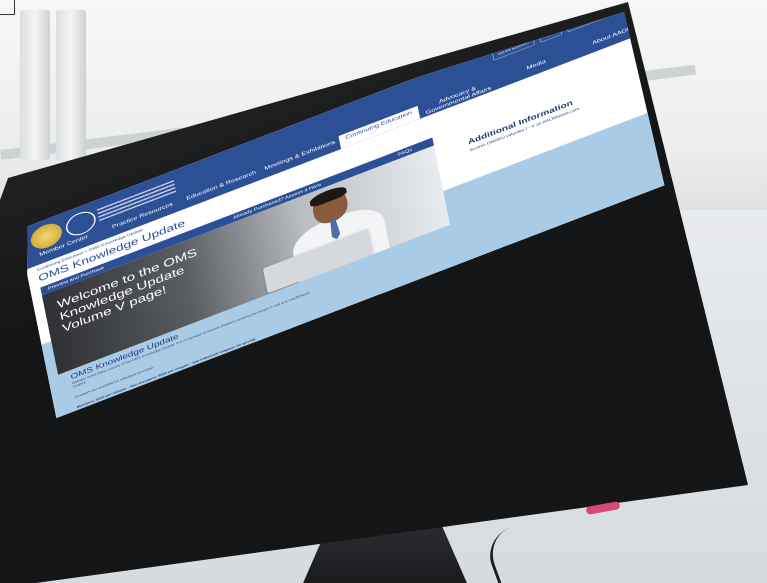  Describe the element at coordinates (521, 549) in the screenshot. I see `monitor-cable` at that location.